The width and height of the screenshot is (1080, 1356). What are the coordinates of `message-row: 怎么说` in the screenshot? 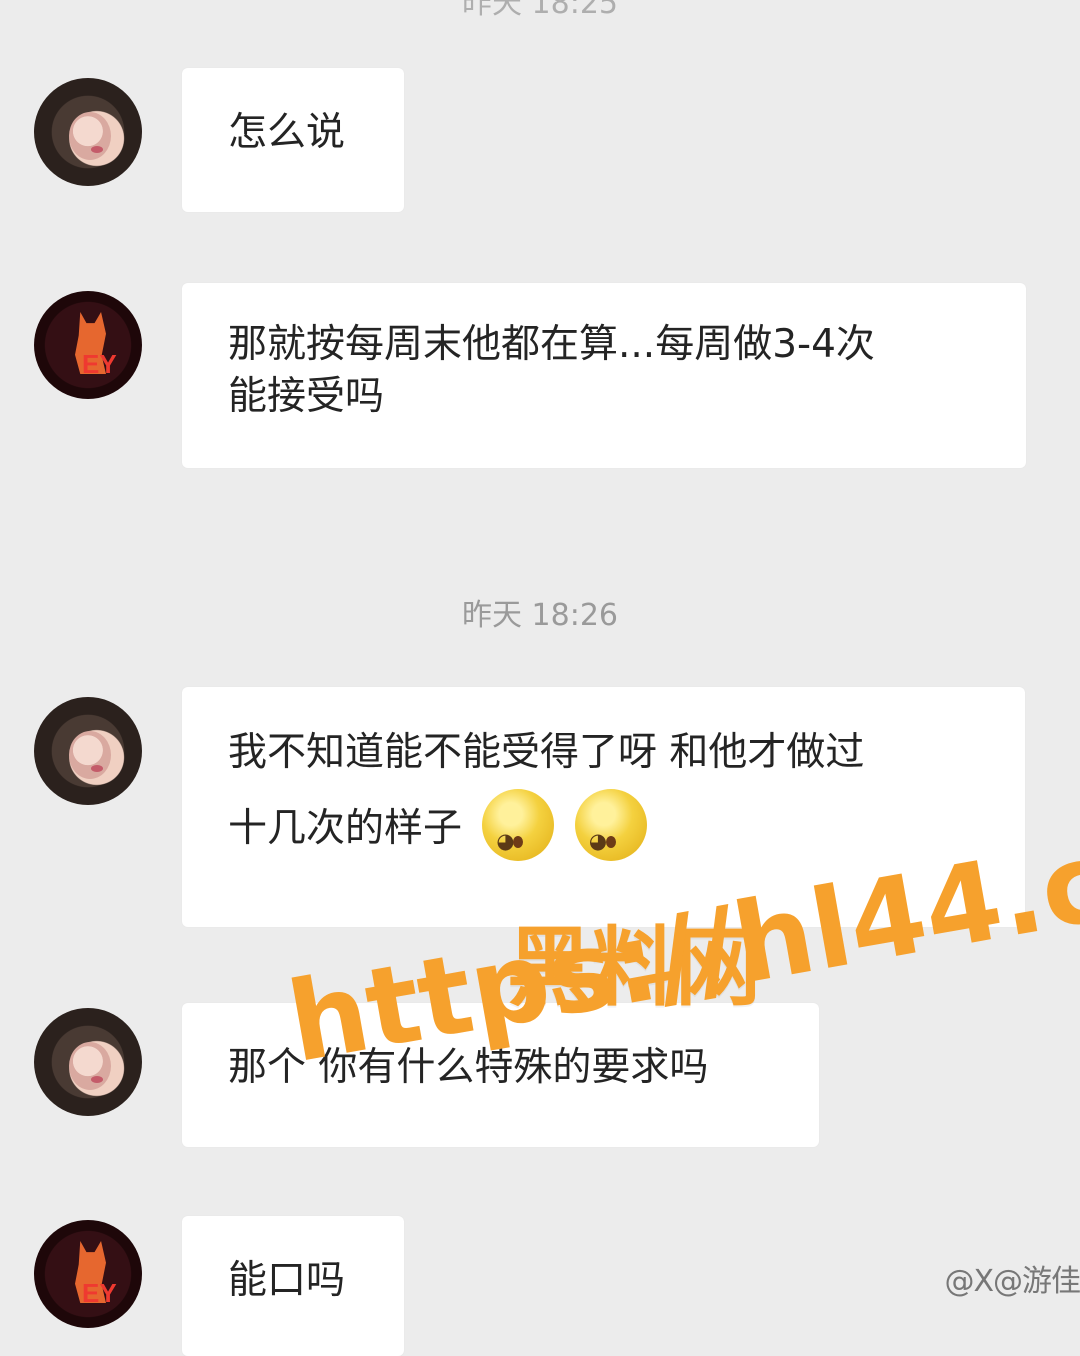 It's located at (540, 143).